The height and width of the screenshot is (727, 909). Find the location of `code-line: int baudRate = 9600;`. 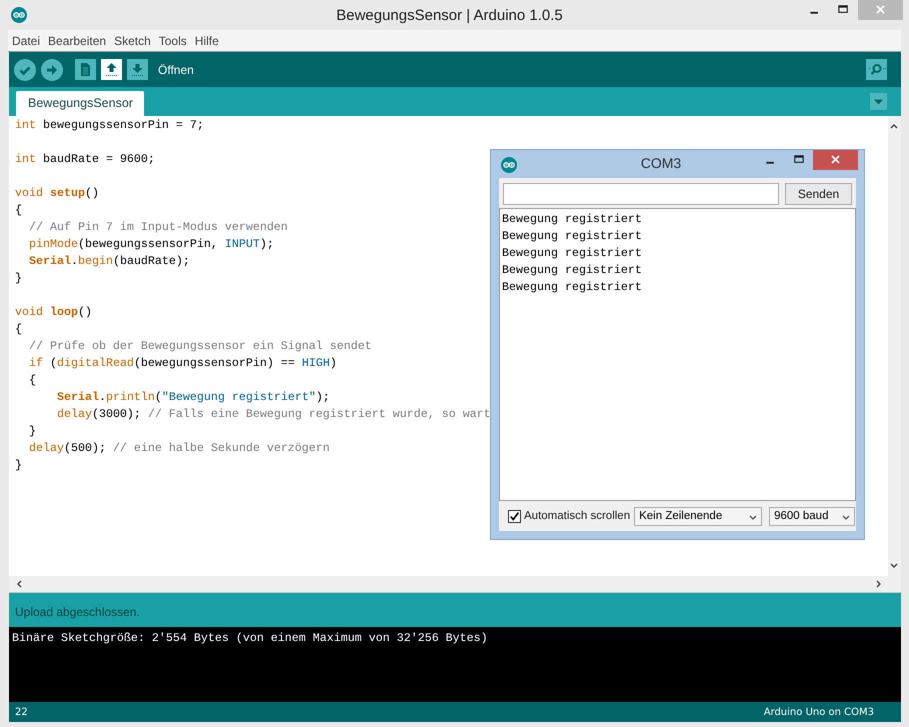

code-line: int baudRate = 9600; is located at coordinates (85, 159).